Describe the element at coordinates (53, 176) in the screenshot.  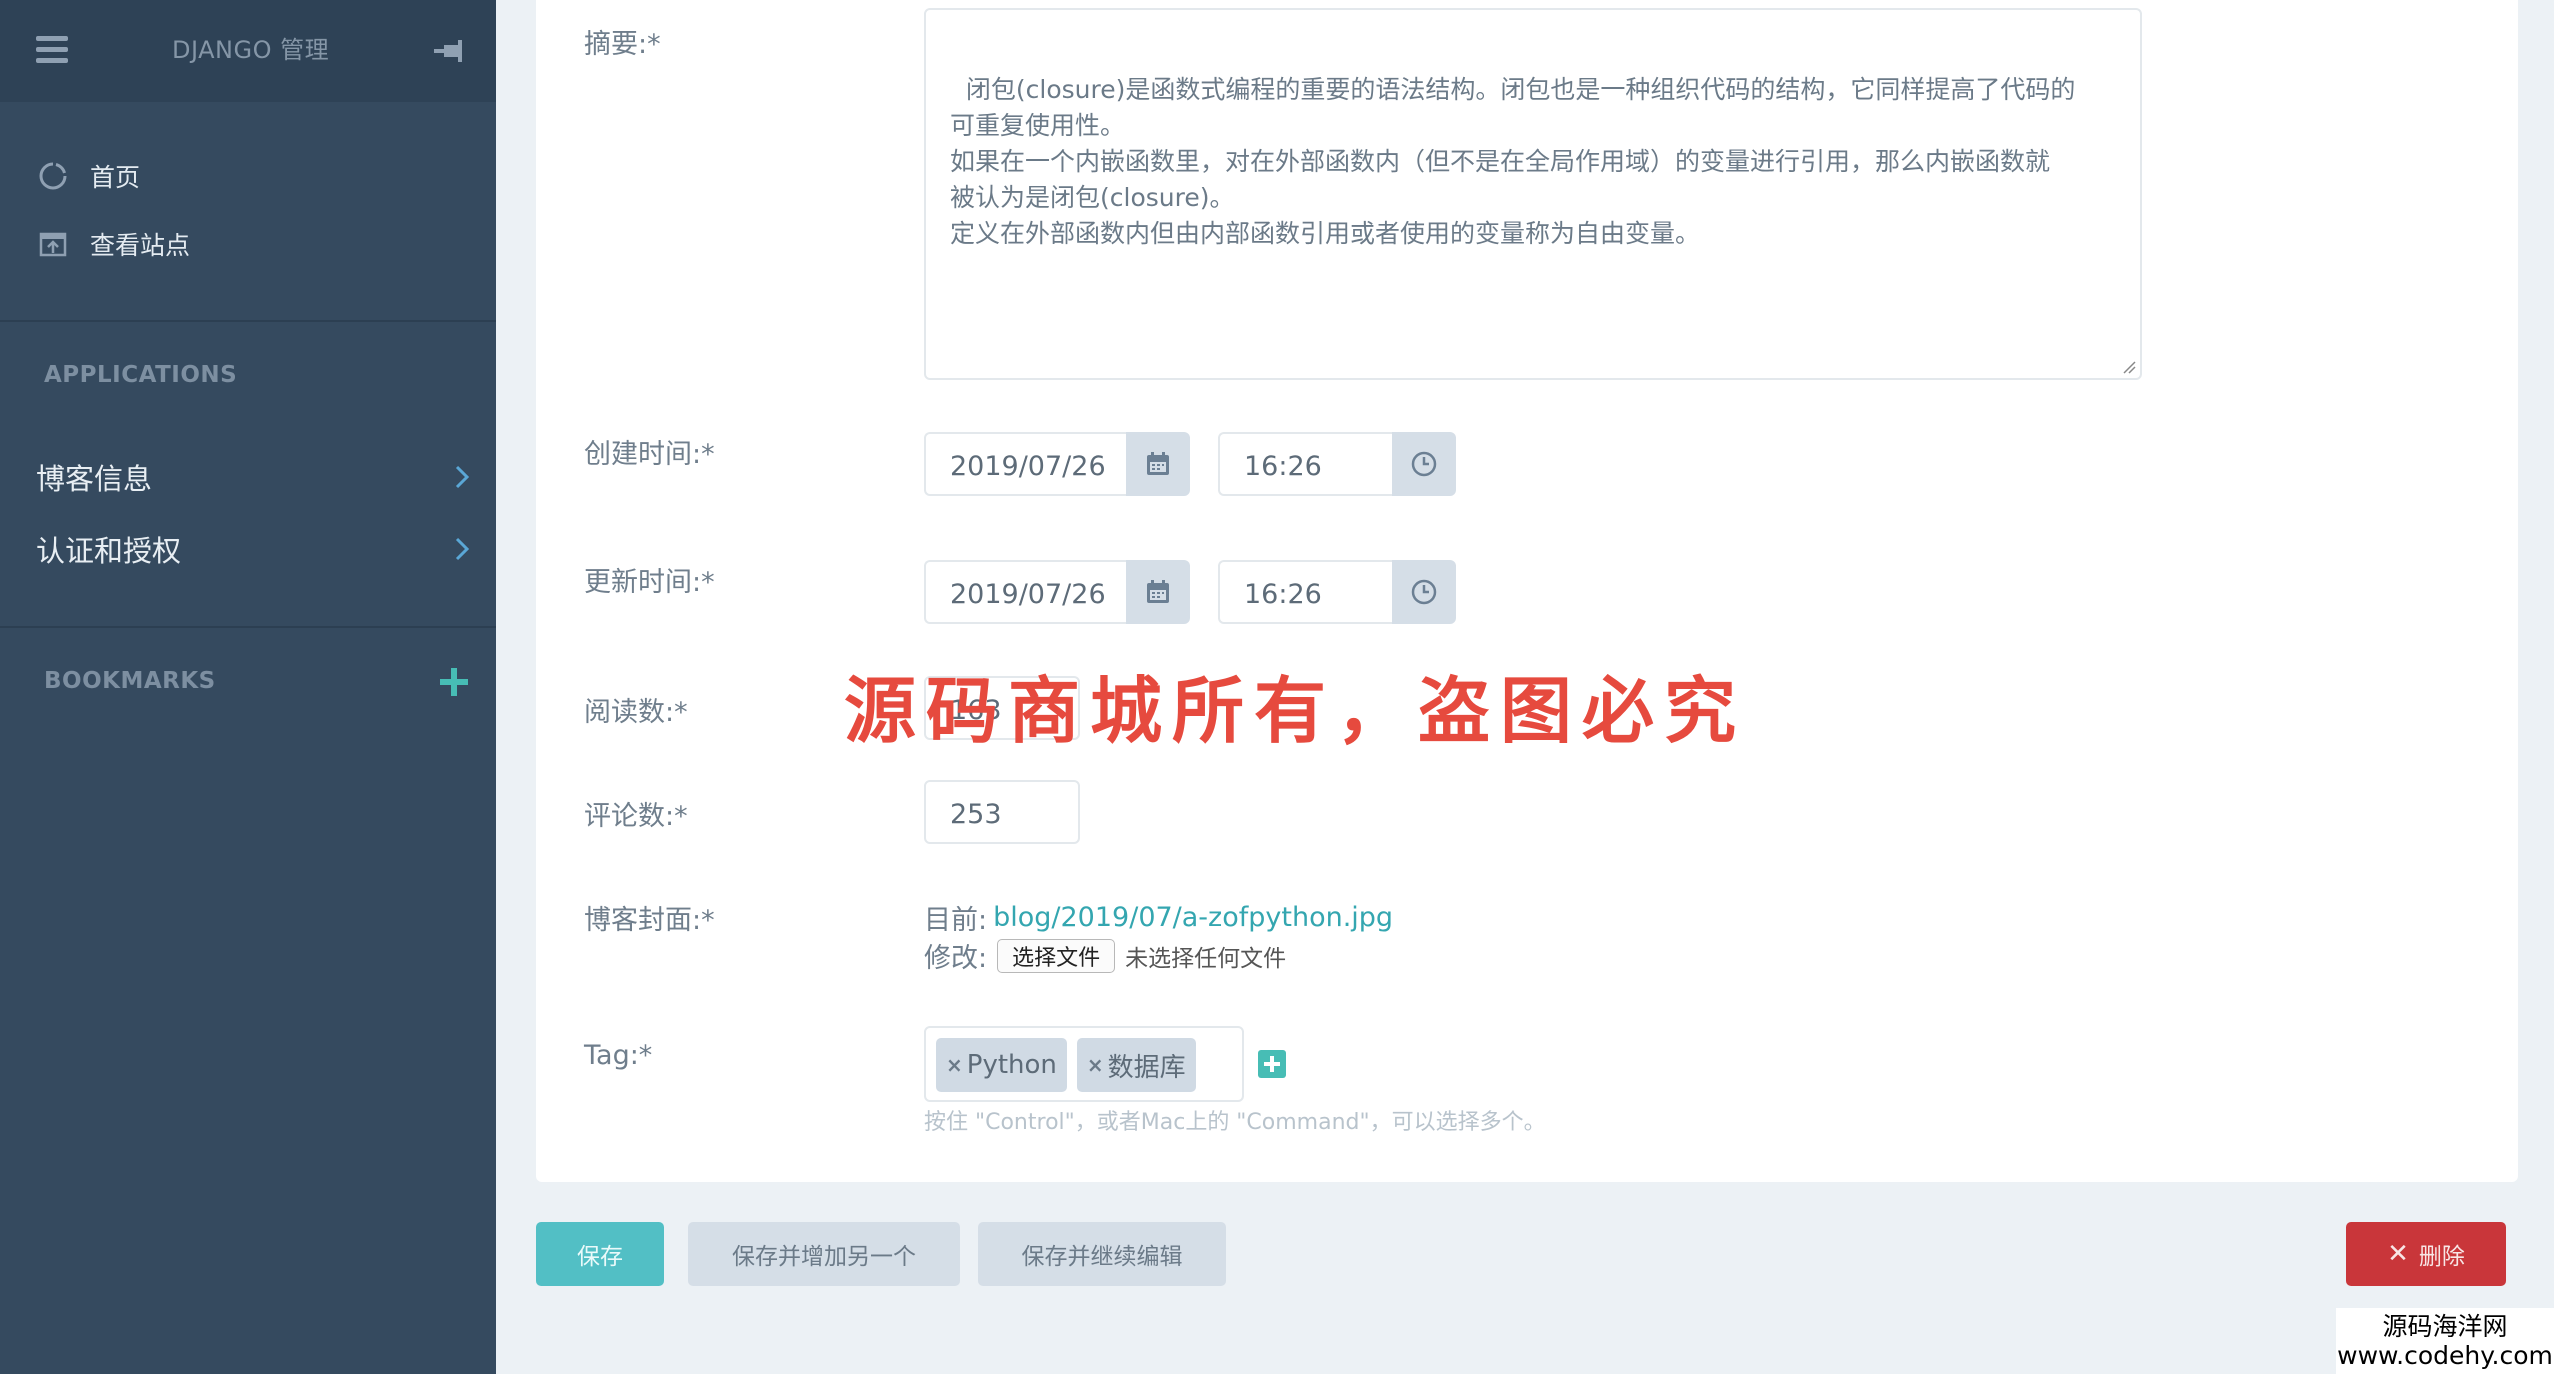
I see `dashboard-icon` at that location.